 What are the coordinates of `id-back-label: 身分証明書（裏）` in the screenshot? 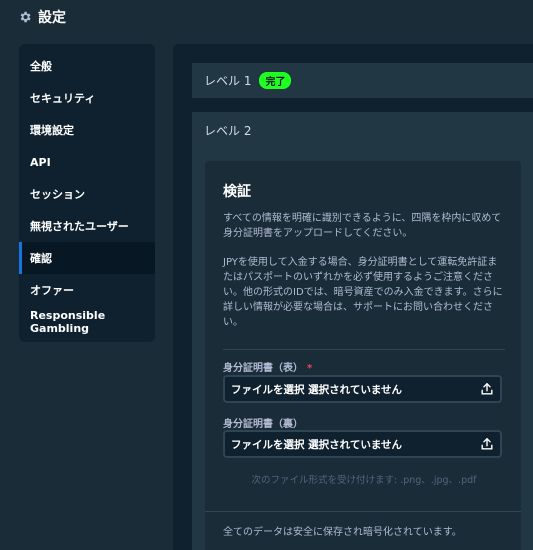 It's located at (263, 422).